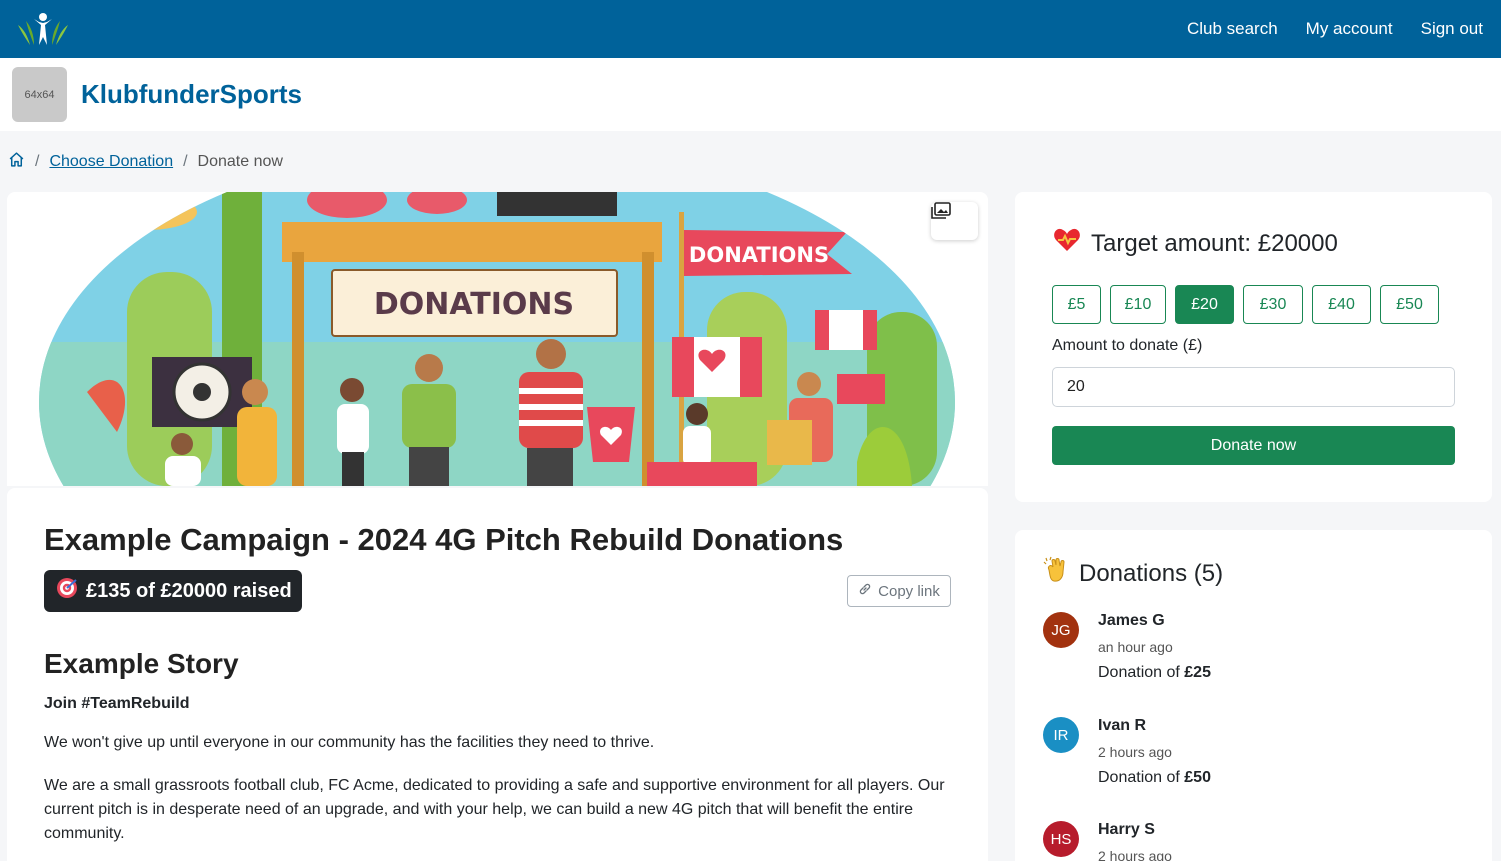  I want to click on story-lead: Join #TeamRebuild, so click(117, 703).